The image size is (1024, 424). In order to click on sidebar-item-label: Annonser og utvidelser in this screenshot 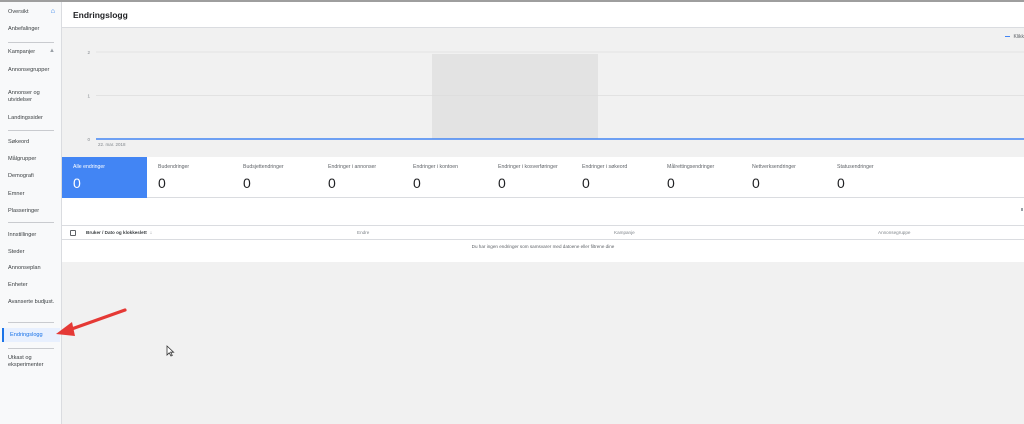, I will do `click(24, 96)`.